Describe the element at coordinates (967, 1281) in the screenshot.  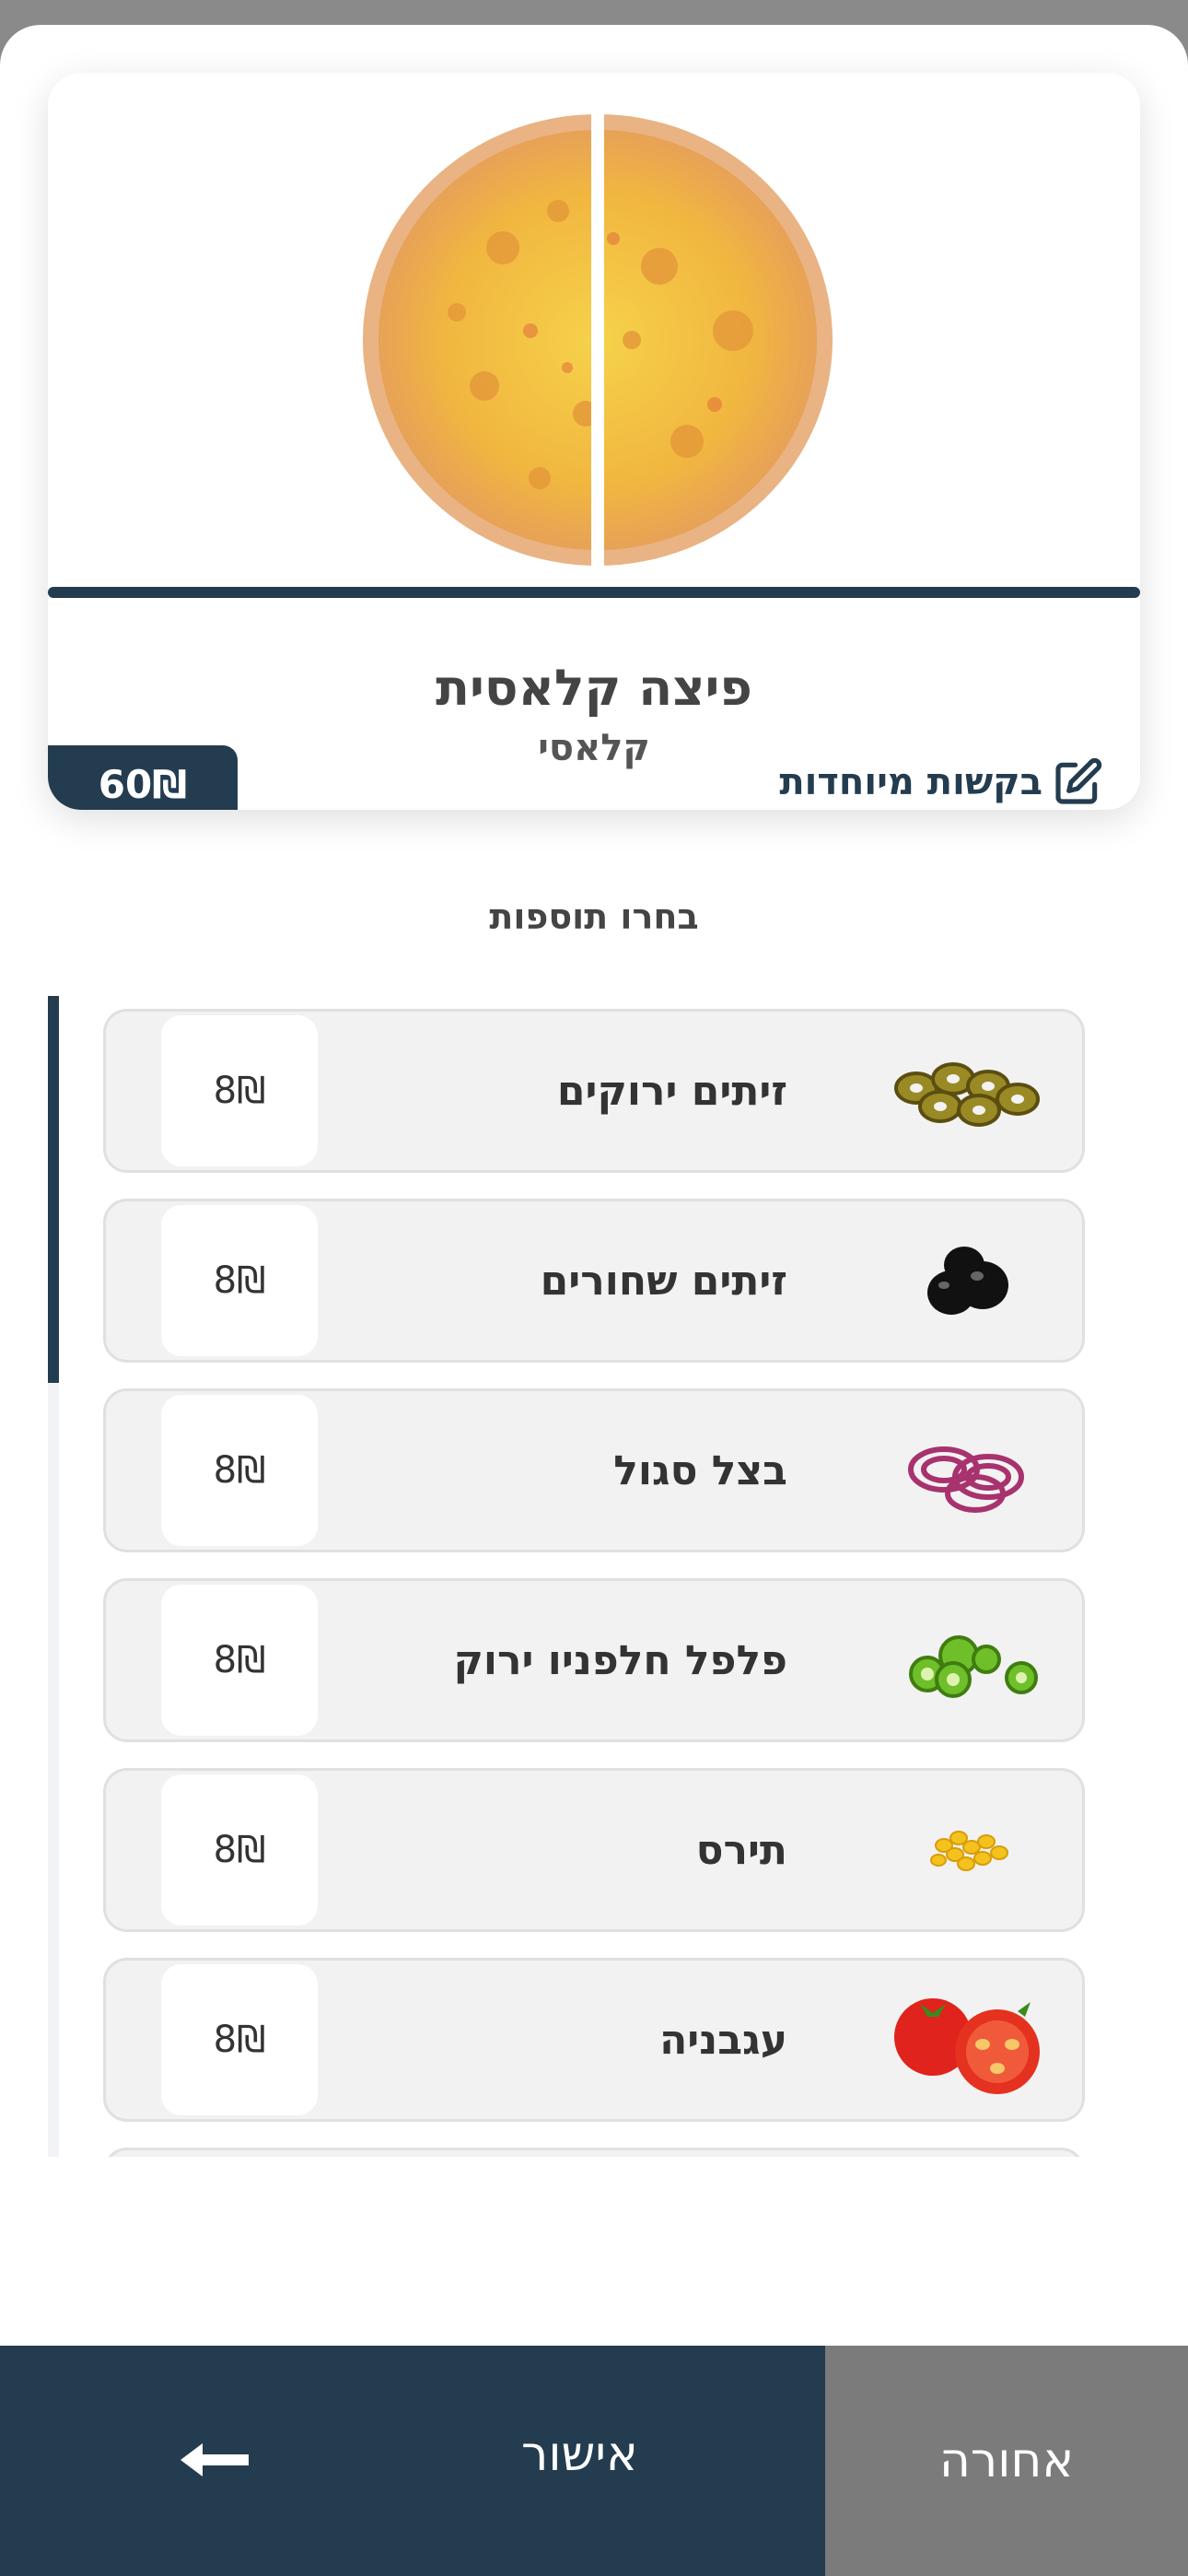
I see `black-olives-icon` at that location.